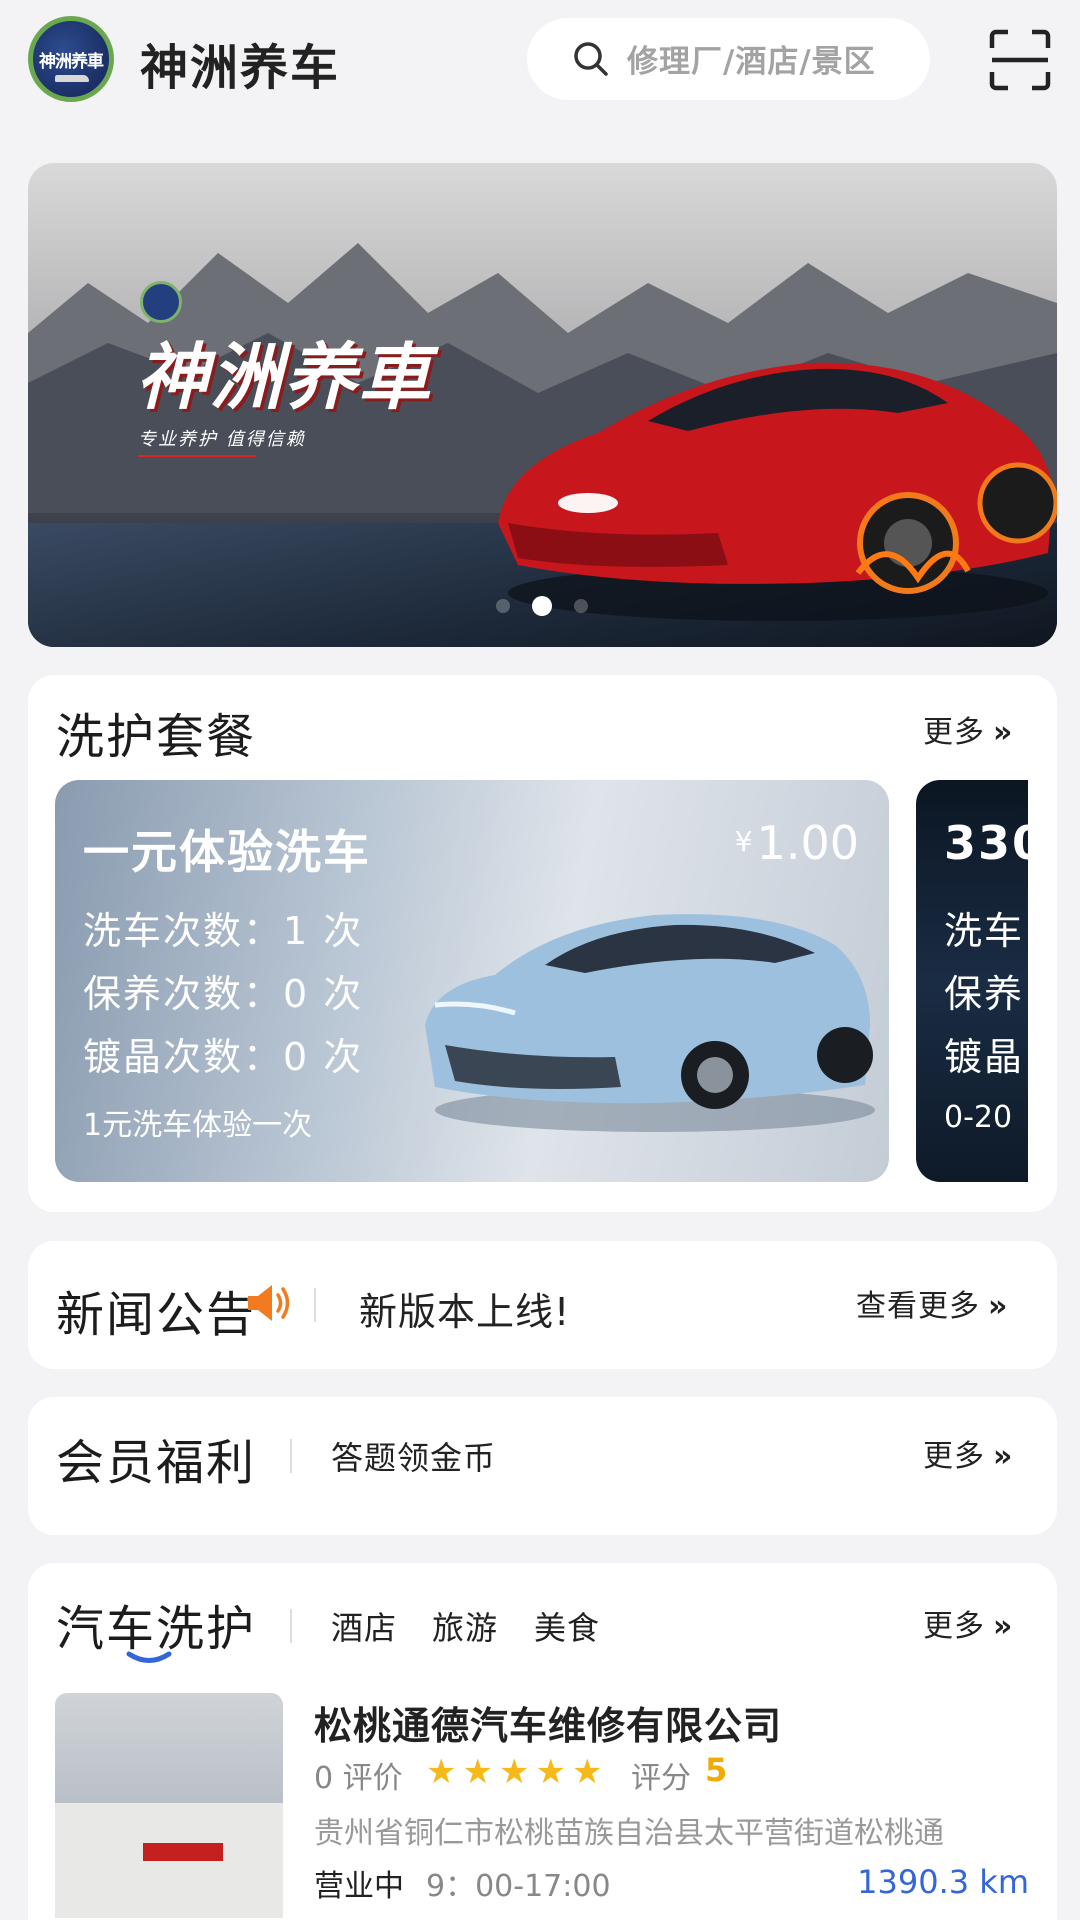 Image resolution: width=1080 pixels, height=1920 pixels. Describe the element at coordinates (650, 1023) in the screenshot. I see `blue-suv-image` at that location.